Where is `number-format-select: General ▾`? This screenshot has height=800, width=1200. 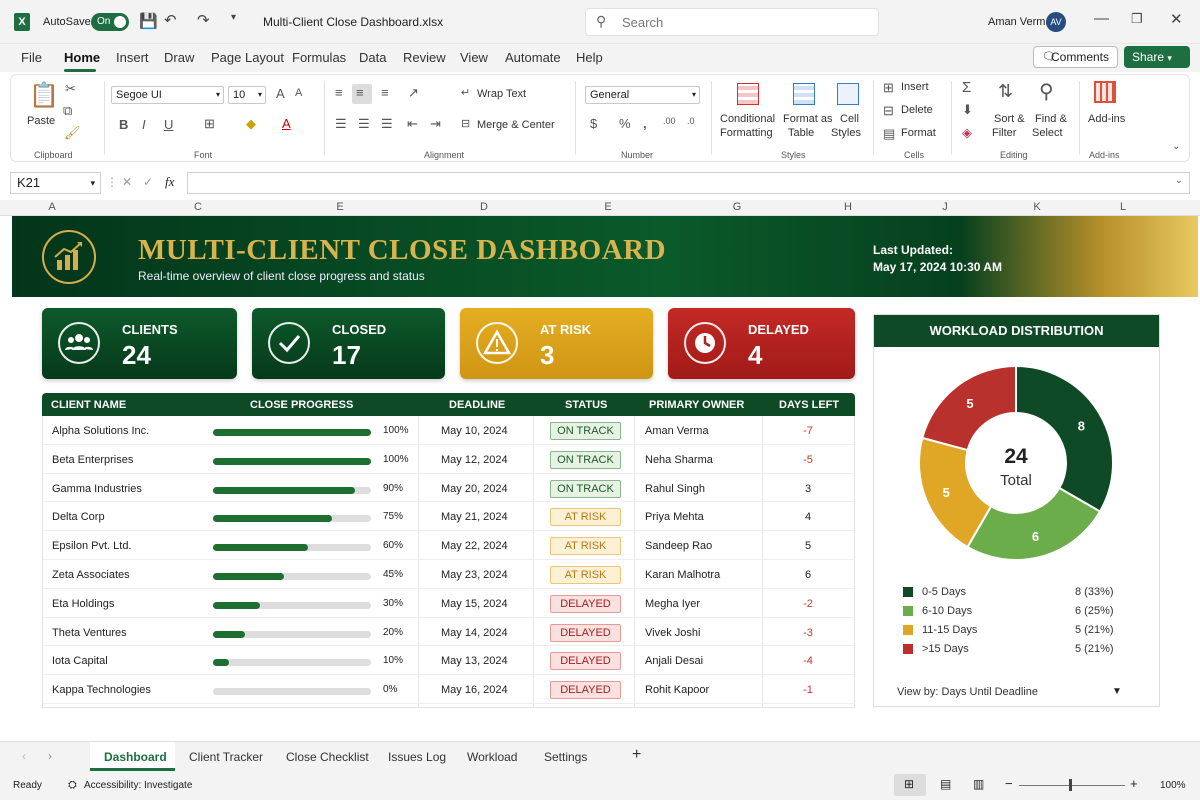 number-format-select: General ▾ is located at coordinates (642, 95).